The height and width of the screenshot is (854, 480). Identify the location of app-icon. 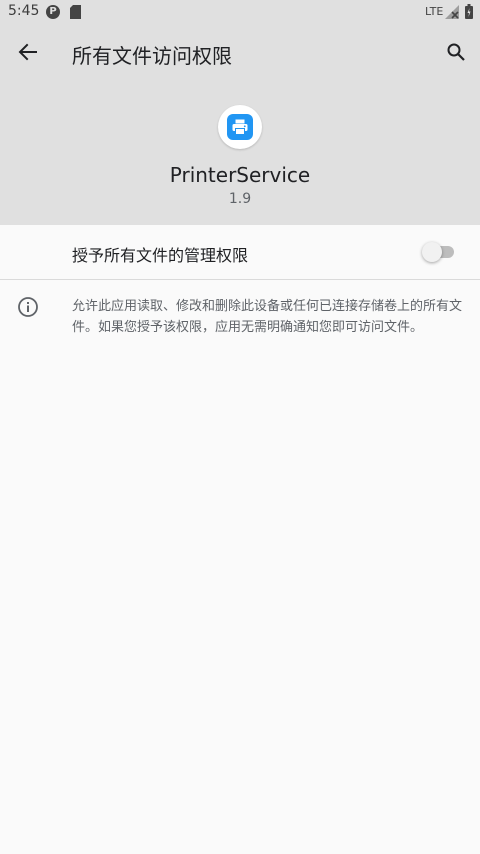
(240, 127).